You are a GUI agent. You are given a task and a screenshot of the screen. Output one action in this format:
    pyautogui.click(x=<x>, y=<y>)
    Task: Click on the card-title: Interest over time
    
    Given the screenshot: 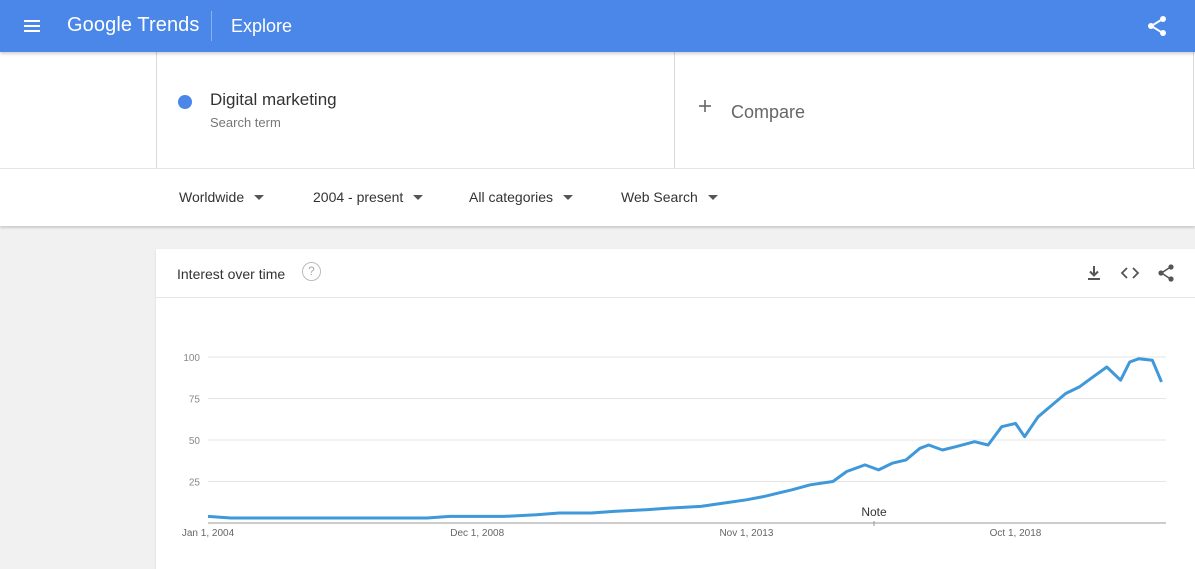 What is the action you would take?
    pyautogui.click(x=231, y=274)
    